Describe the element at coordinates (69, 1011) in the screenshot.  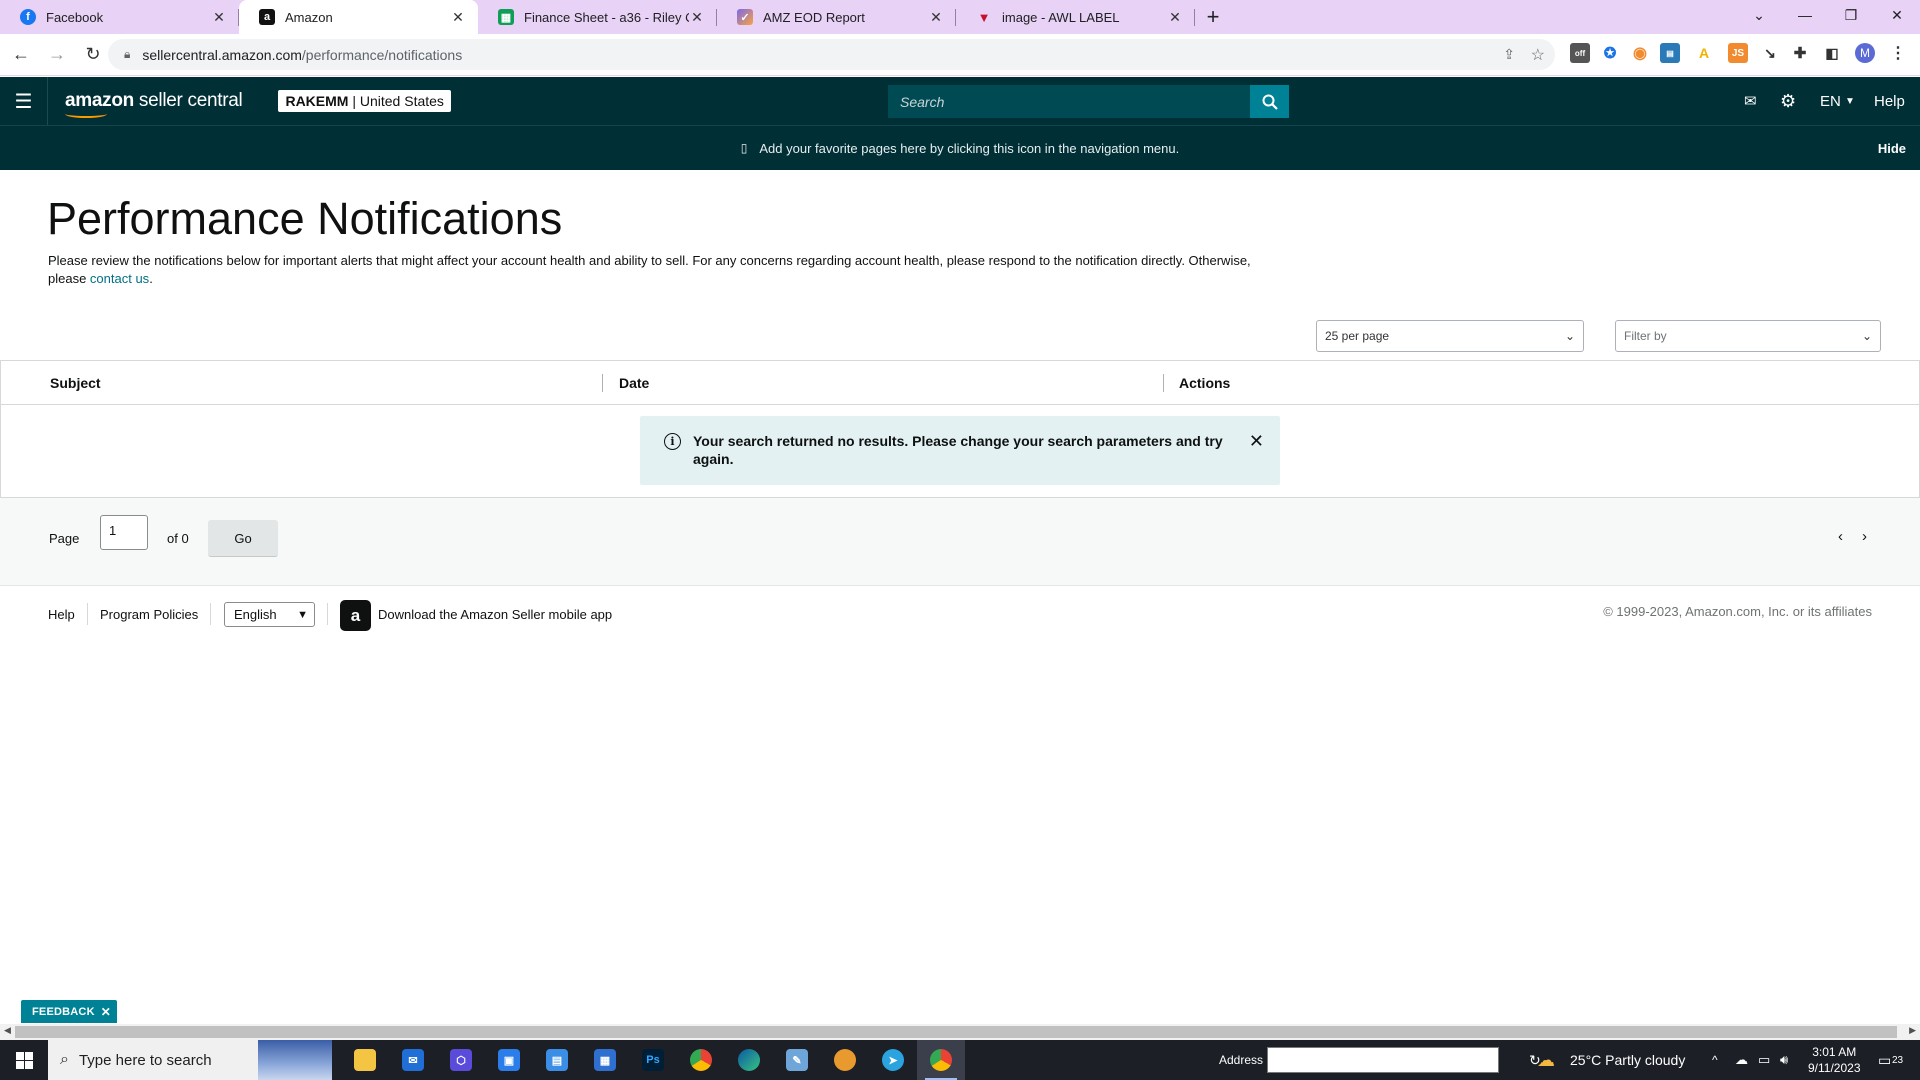
I see `feedback-button: FEEDBACK ✕` at that location.